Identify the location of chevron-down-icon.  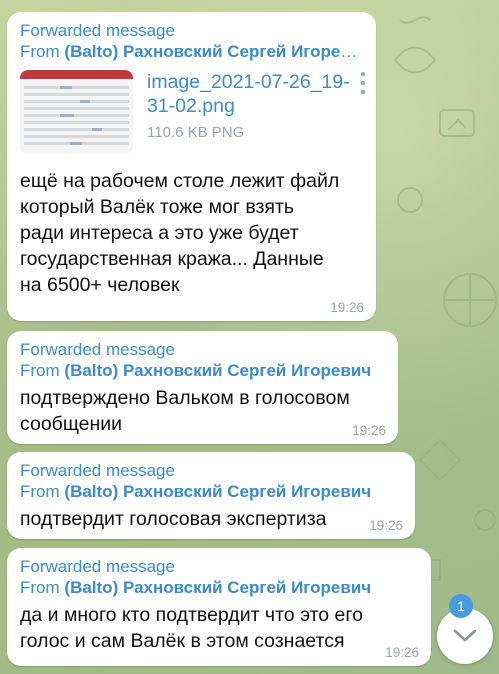
(465, 635).